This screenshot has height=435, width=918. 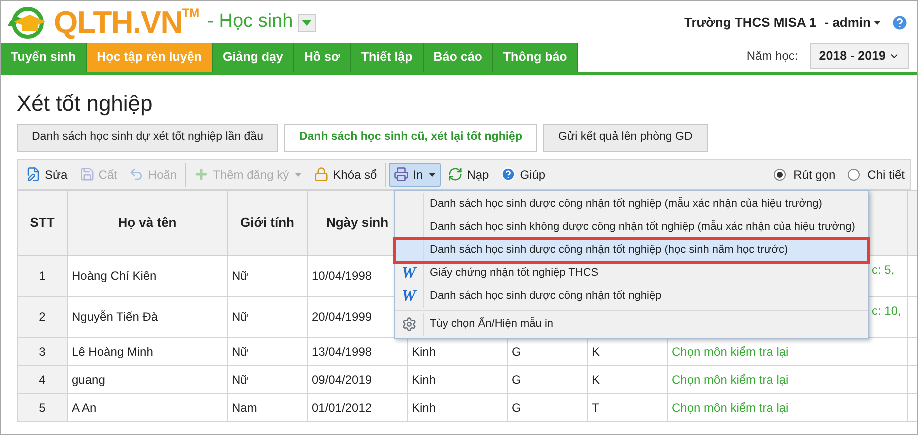 What do you see at coordinates (628, 408) in the screenshot?
I see `table-cell: T` at bounding box center [628, 408].